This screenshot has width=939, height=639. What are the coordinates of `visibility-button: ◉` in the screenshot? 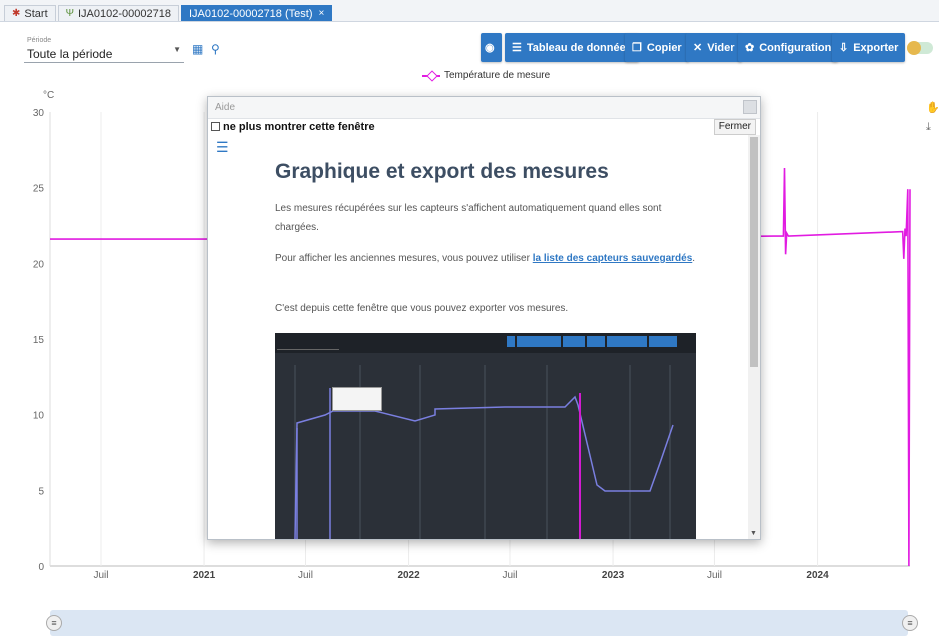 It's located at (491, 47).